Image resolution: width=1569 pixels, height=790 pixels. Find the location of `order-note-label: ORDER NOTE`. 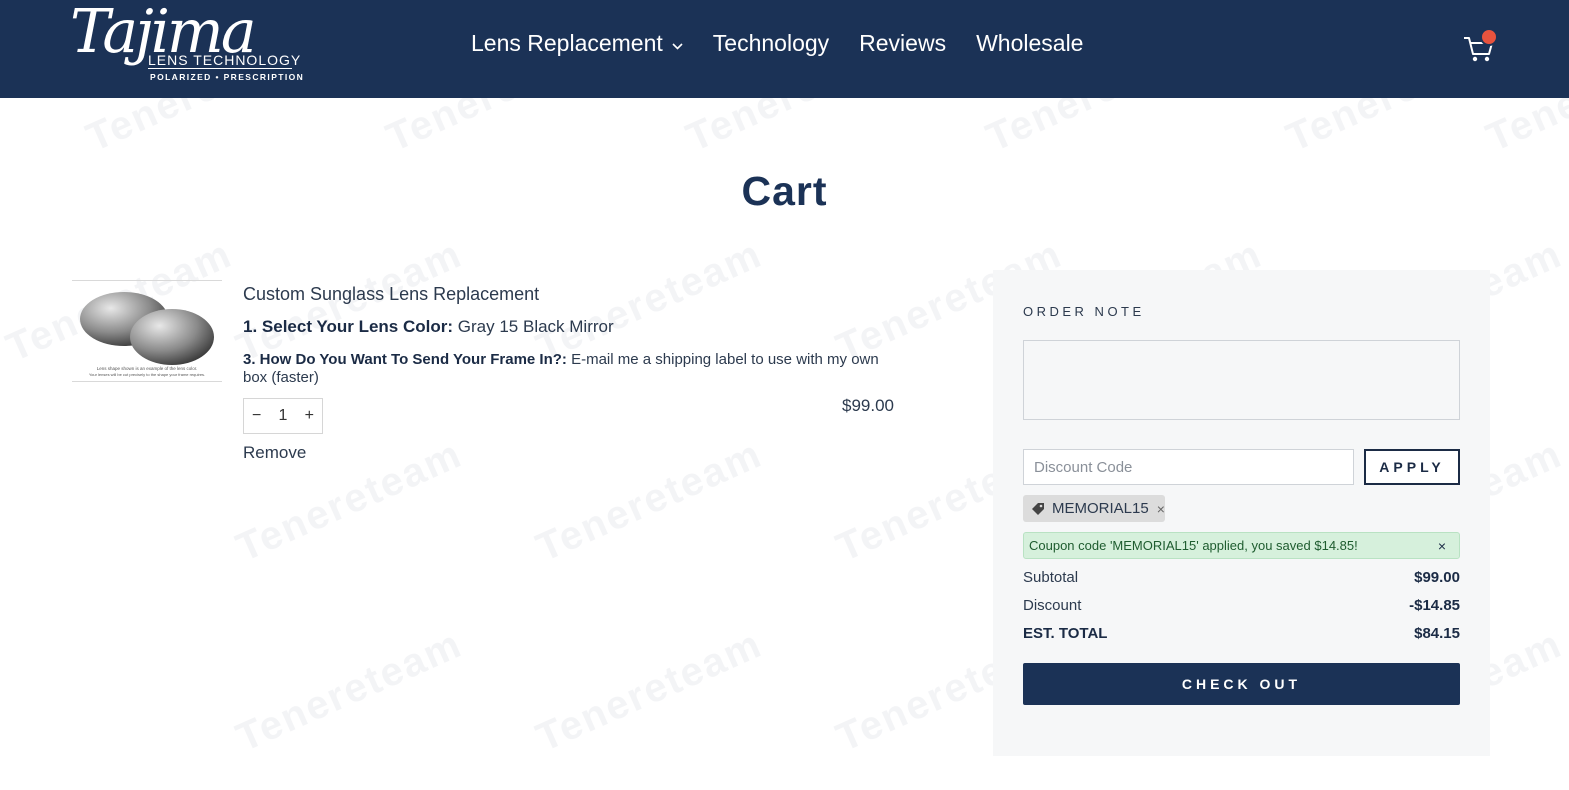

order-note-label: ORDER NOTE is located at coordinates (1084, 311).